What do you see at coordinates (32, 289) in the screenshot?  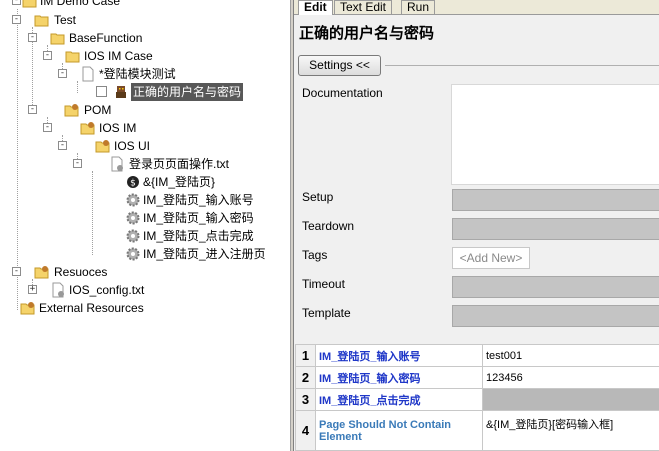 I see `expand-toggle: +` at bounding box center [32, 289].